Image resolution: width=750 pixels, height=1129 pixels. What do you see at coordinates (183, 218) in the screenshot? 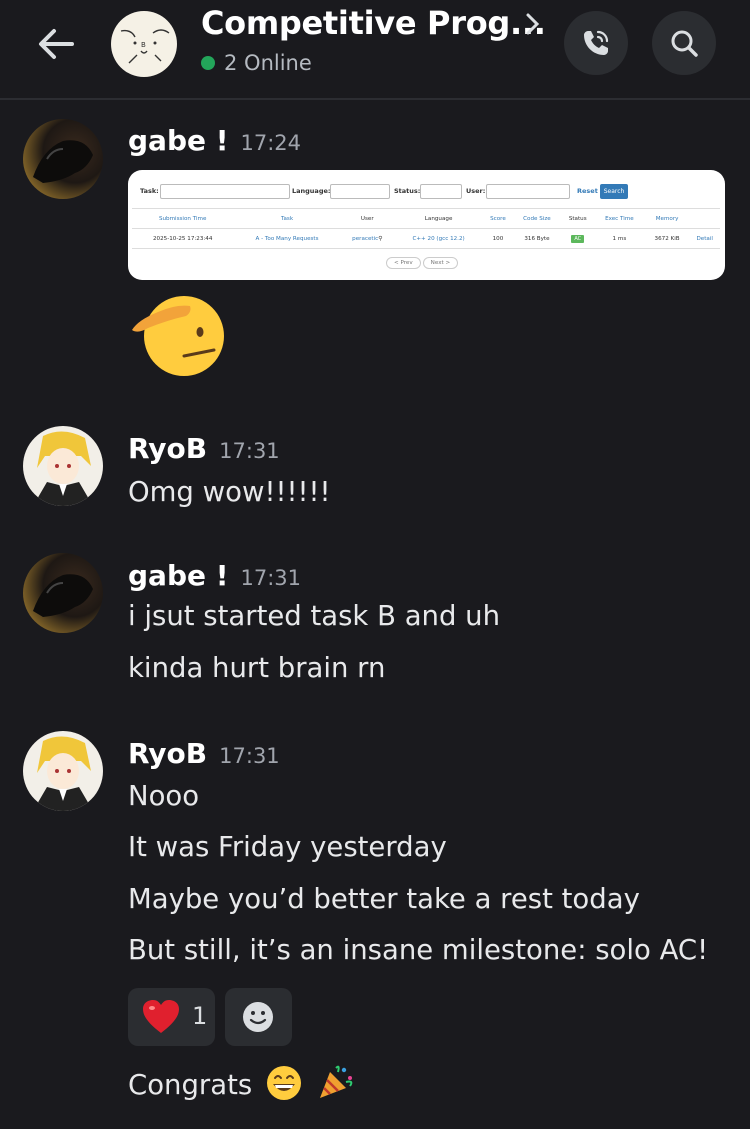
I see `column-header: Submission Time` at bounding box center [183, 218].